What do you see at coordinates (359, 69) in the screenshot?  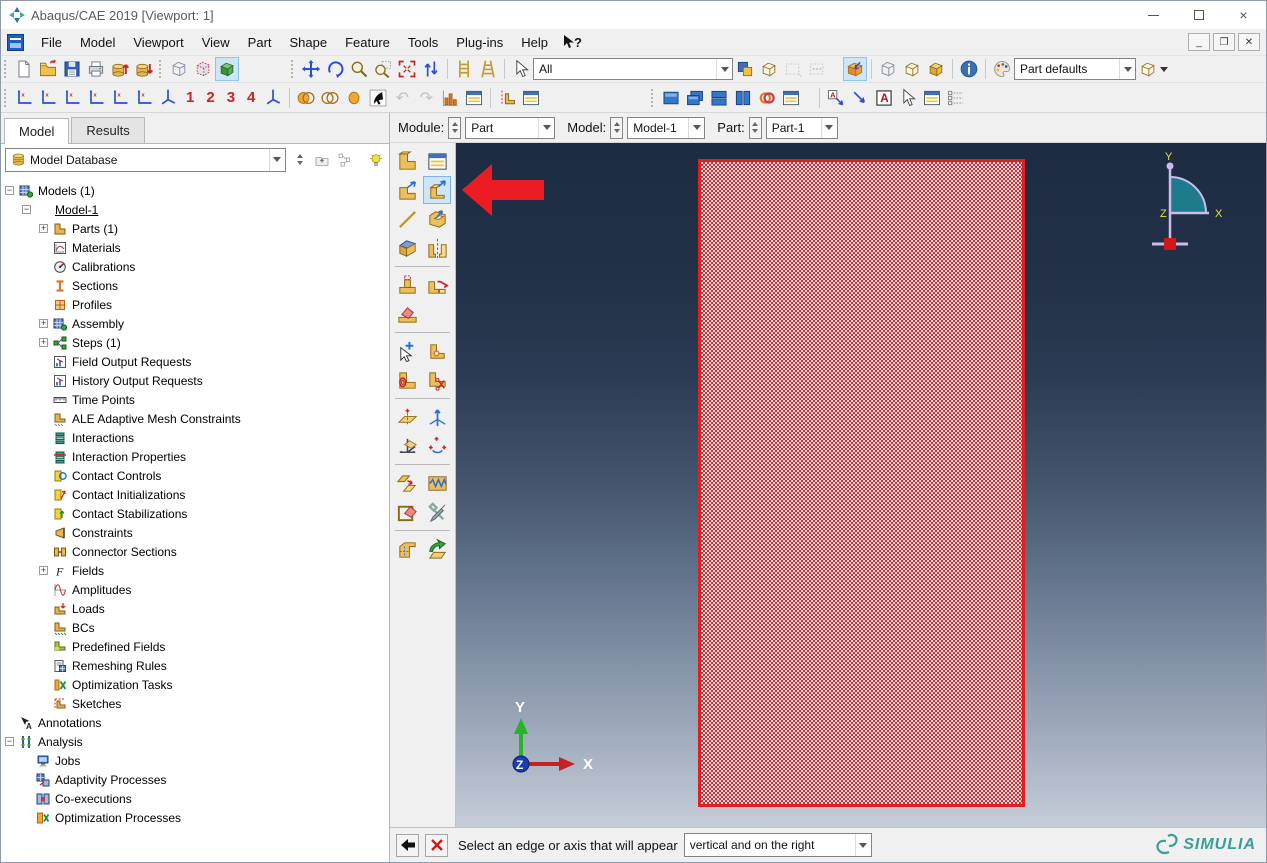 I see `magnify-view-button` at bounding box center [359, 69].